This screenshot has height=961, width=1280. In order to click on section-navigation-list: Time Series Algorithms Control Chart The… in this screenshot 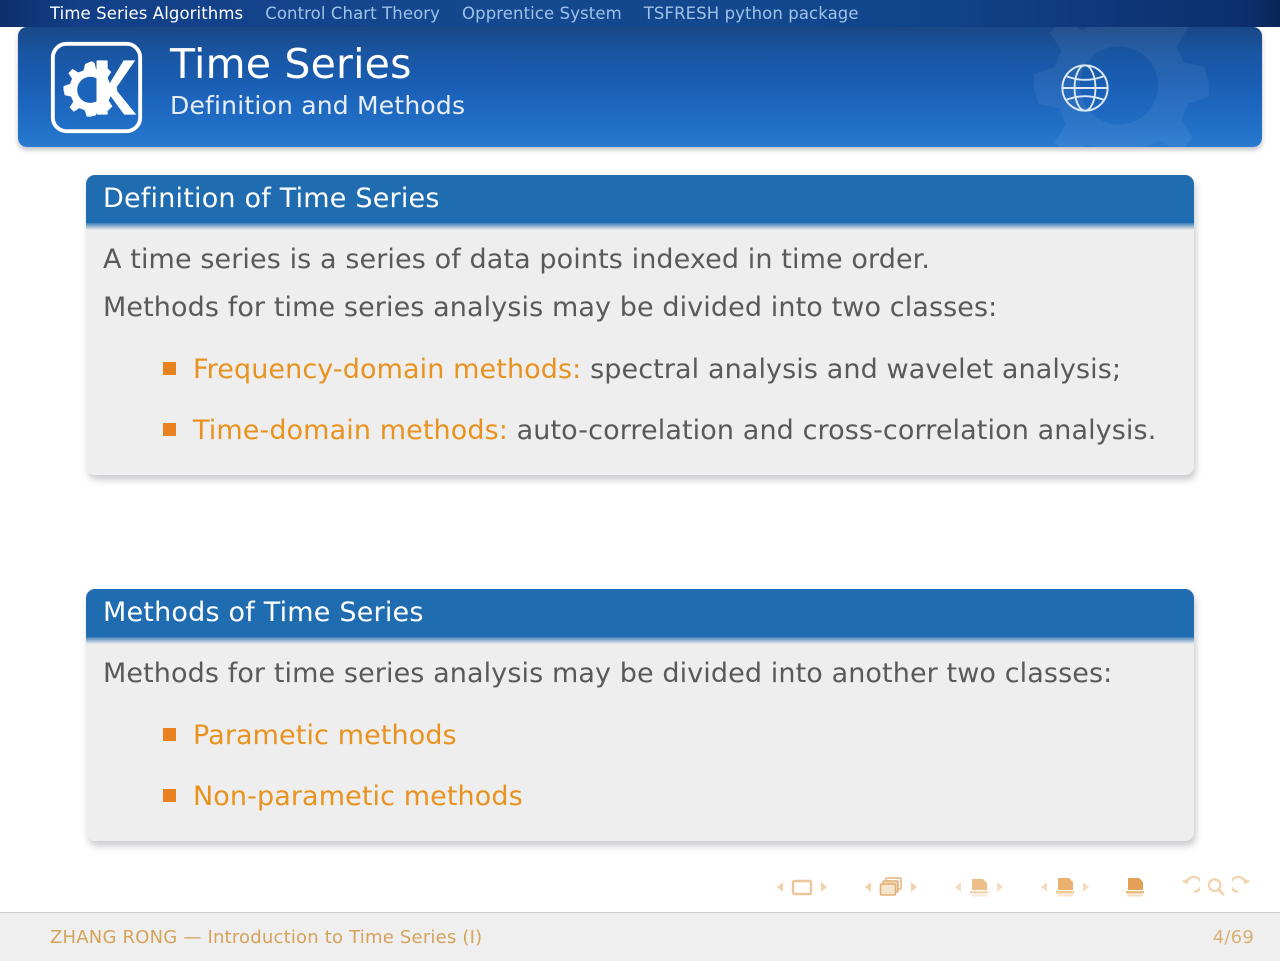, I will do `click(429, 13)`.